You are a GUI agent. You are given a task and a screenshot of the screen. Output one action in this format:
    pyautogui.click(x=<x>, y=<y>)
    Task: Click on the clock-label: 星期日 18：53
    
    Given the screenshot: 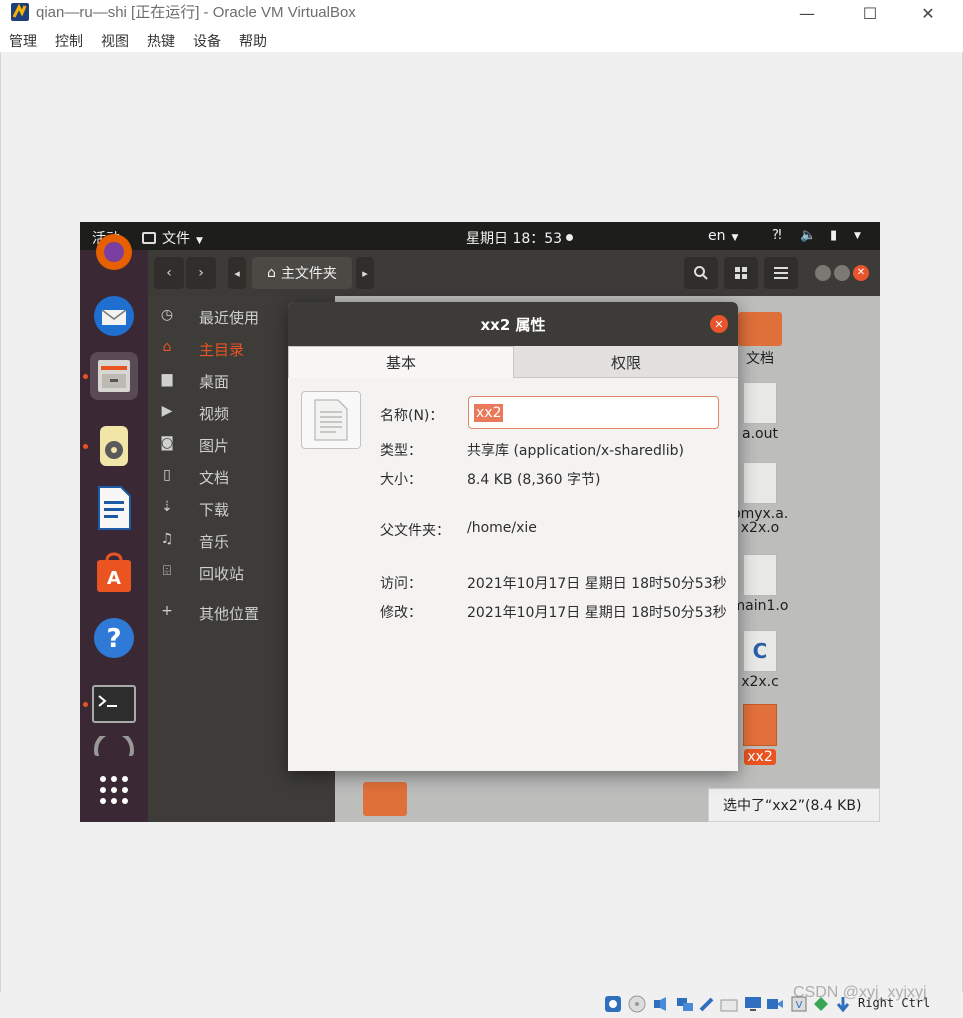 What is the action you would take?
    pyautogui.click(x=514, y=239)
    